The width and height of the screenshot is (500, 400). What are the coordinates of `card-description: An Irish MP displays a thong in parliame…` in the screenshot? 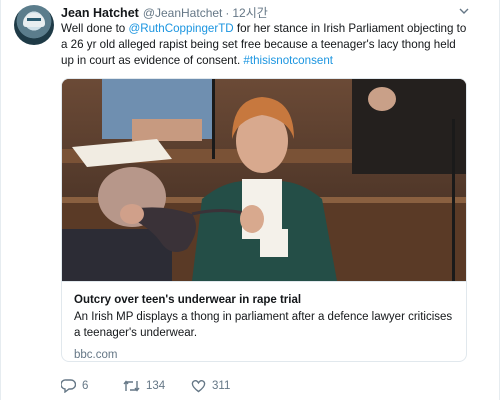 It's located at (263, 325).